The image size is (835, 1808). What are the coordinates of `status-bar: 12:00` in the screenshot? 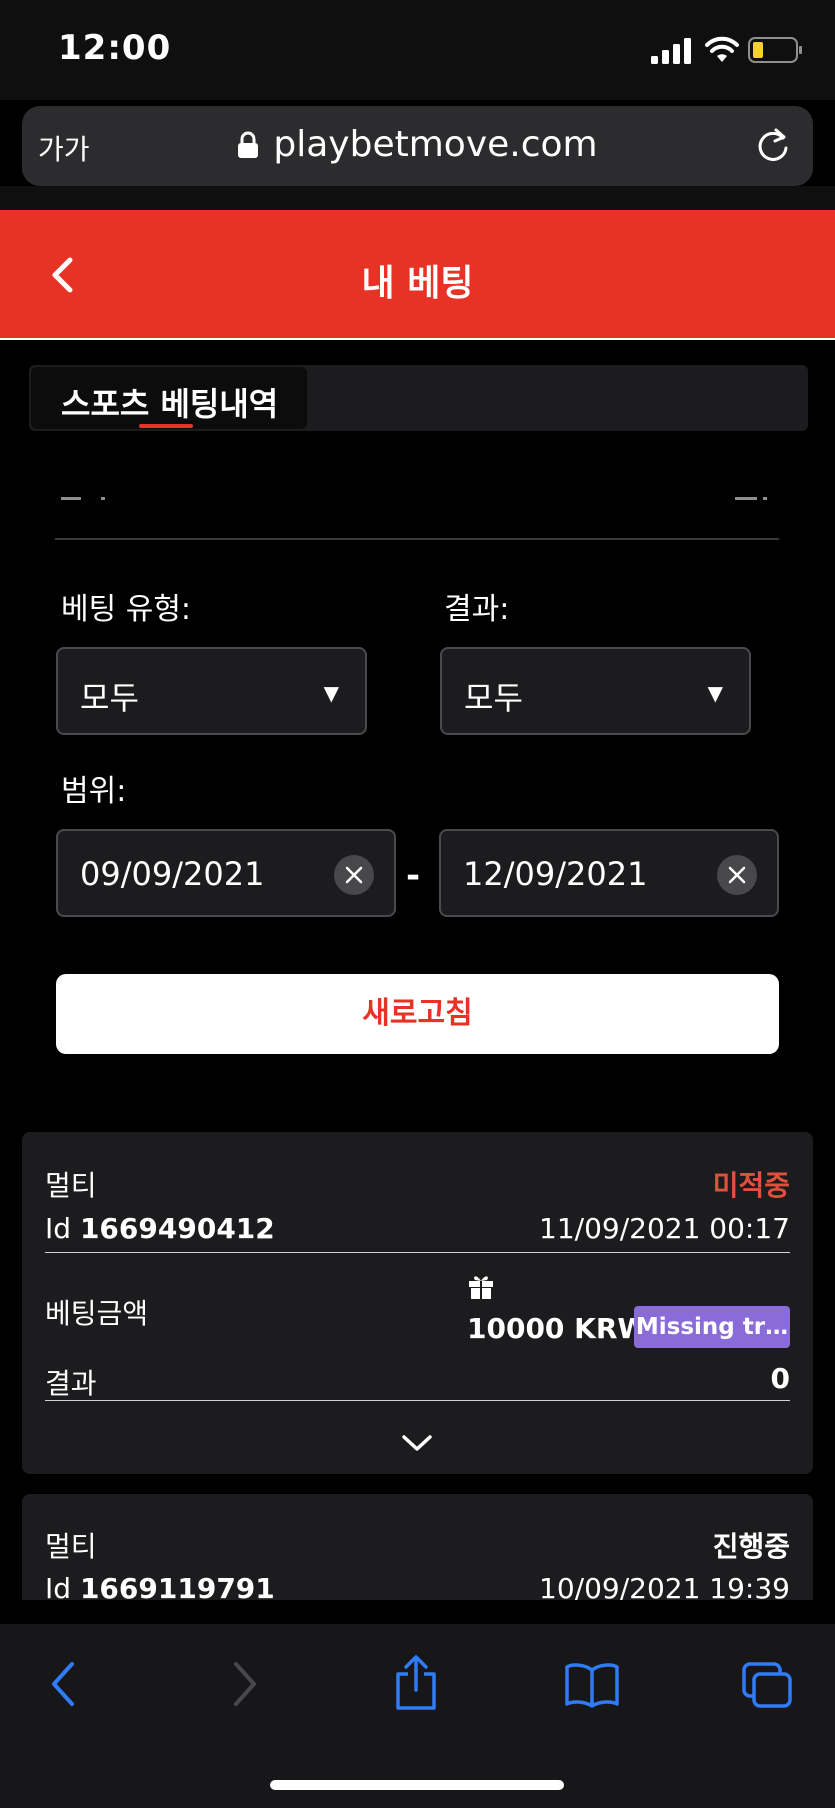 It's located at (417, 50).